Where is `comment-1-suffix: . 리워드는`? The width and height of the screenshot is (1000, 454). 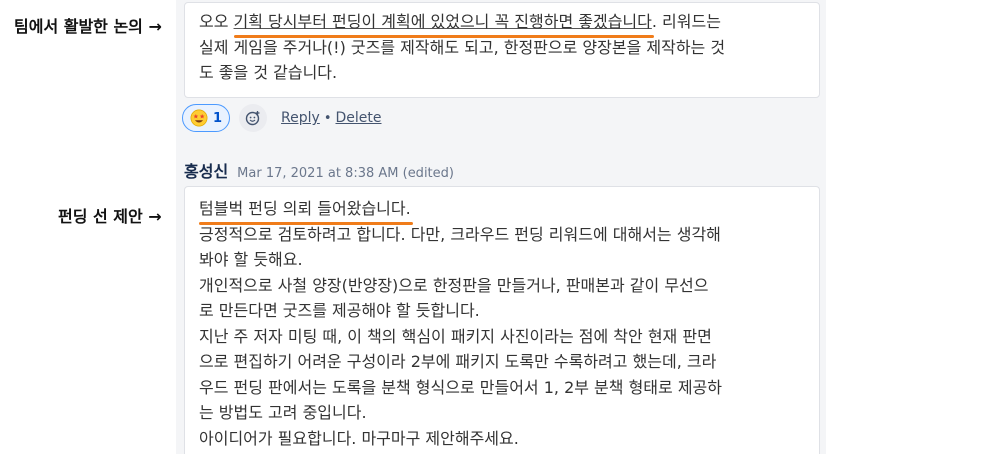
comment-1-suffix: . 리워드는 is located at coordinates (686, 21).